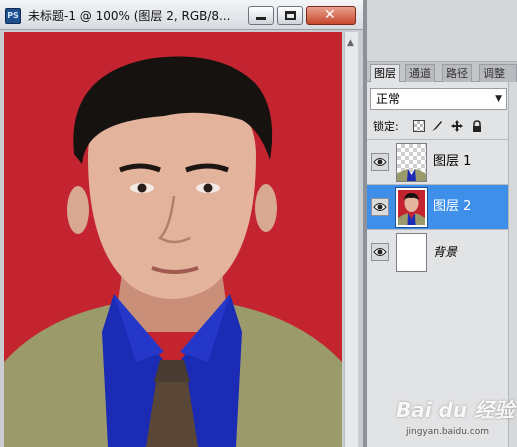  Describe the element at coordinates (477, 126) in the screenshot. I see `lock-all-icon` at that location.